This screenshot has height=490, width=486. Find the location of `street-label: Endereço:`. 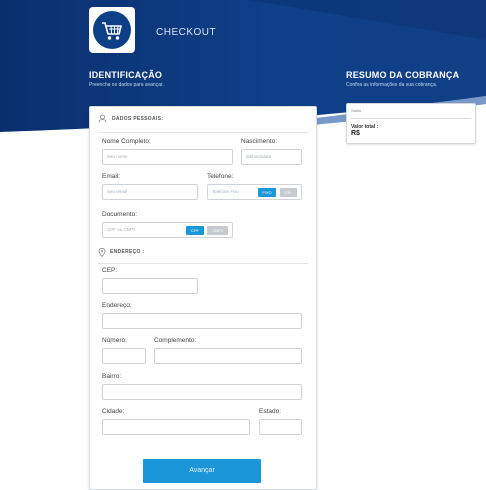

street-label: Endereço: is located at coordinates (117, 305).